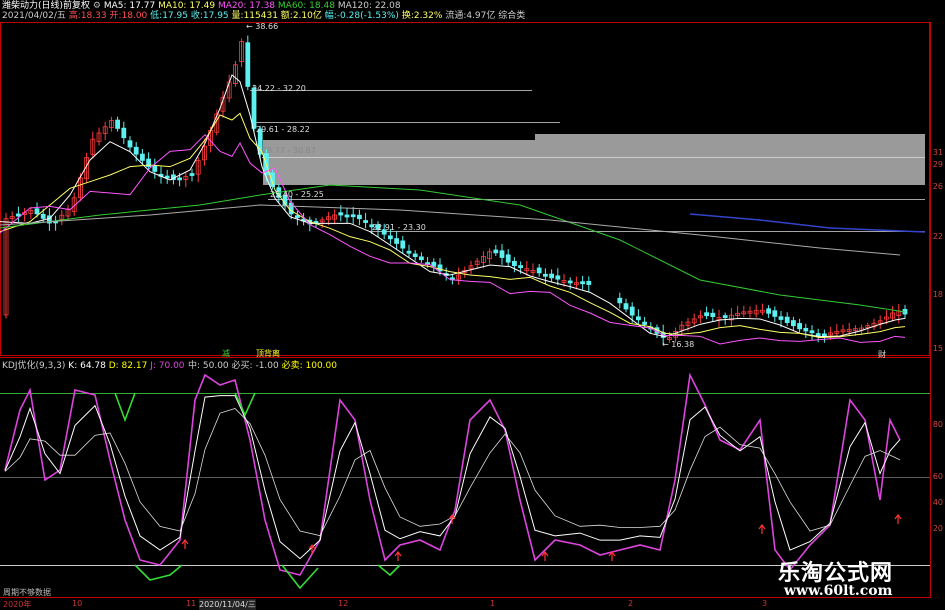 The image size is (945, 610). Describe the element at coordinates (169, 16) in the screenshot. I see `low-value: 低:17.95` at that location.